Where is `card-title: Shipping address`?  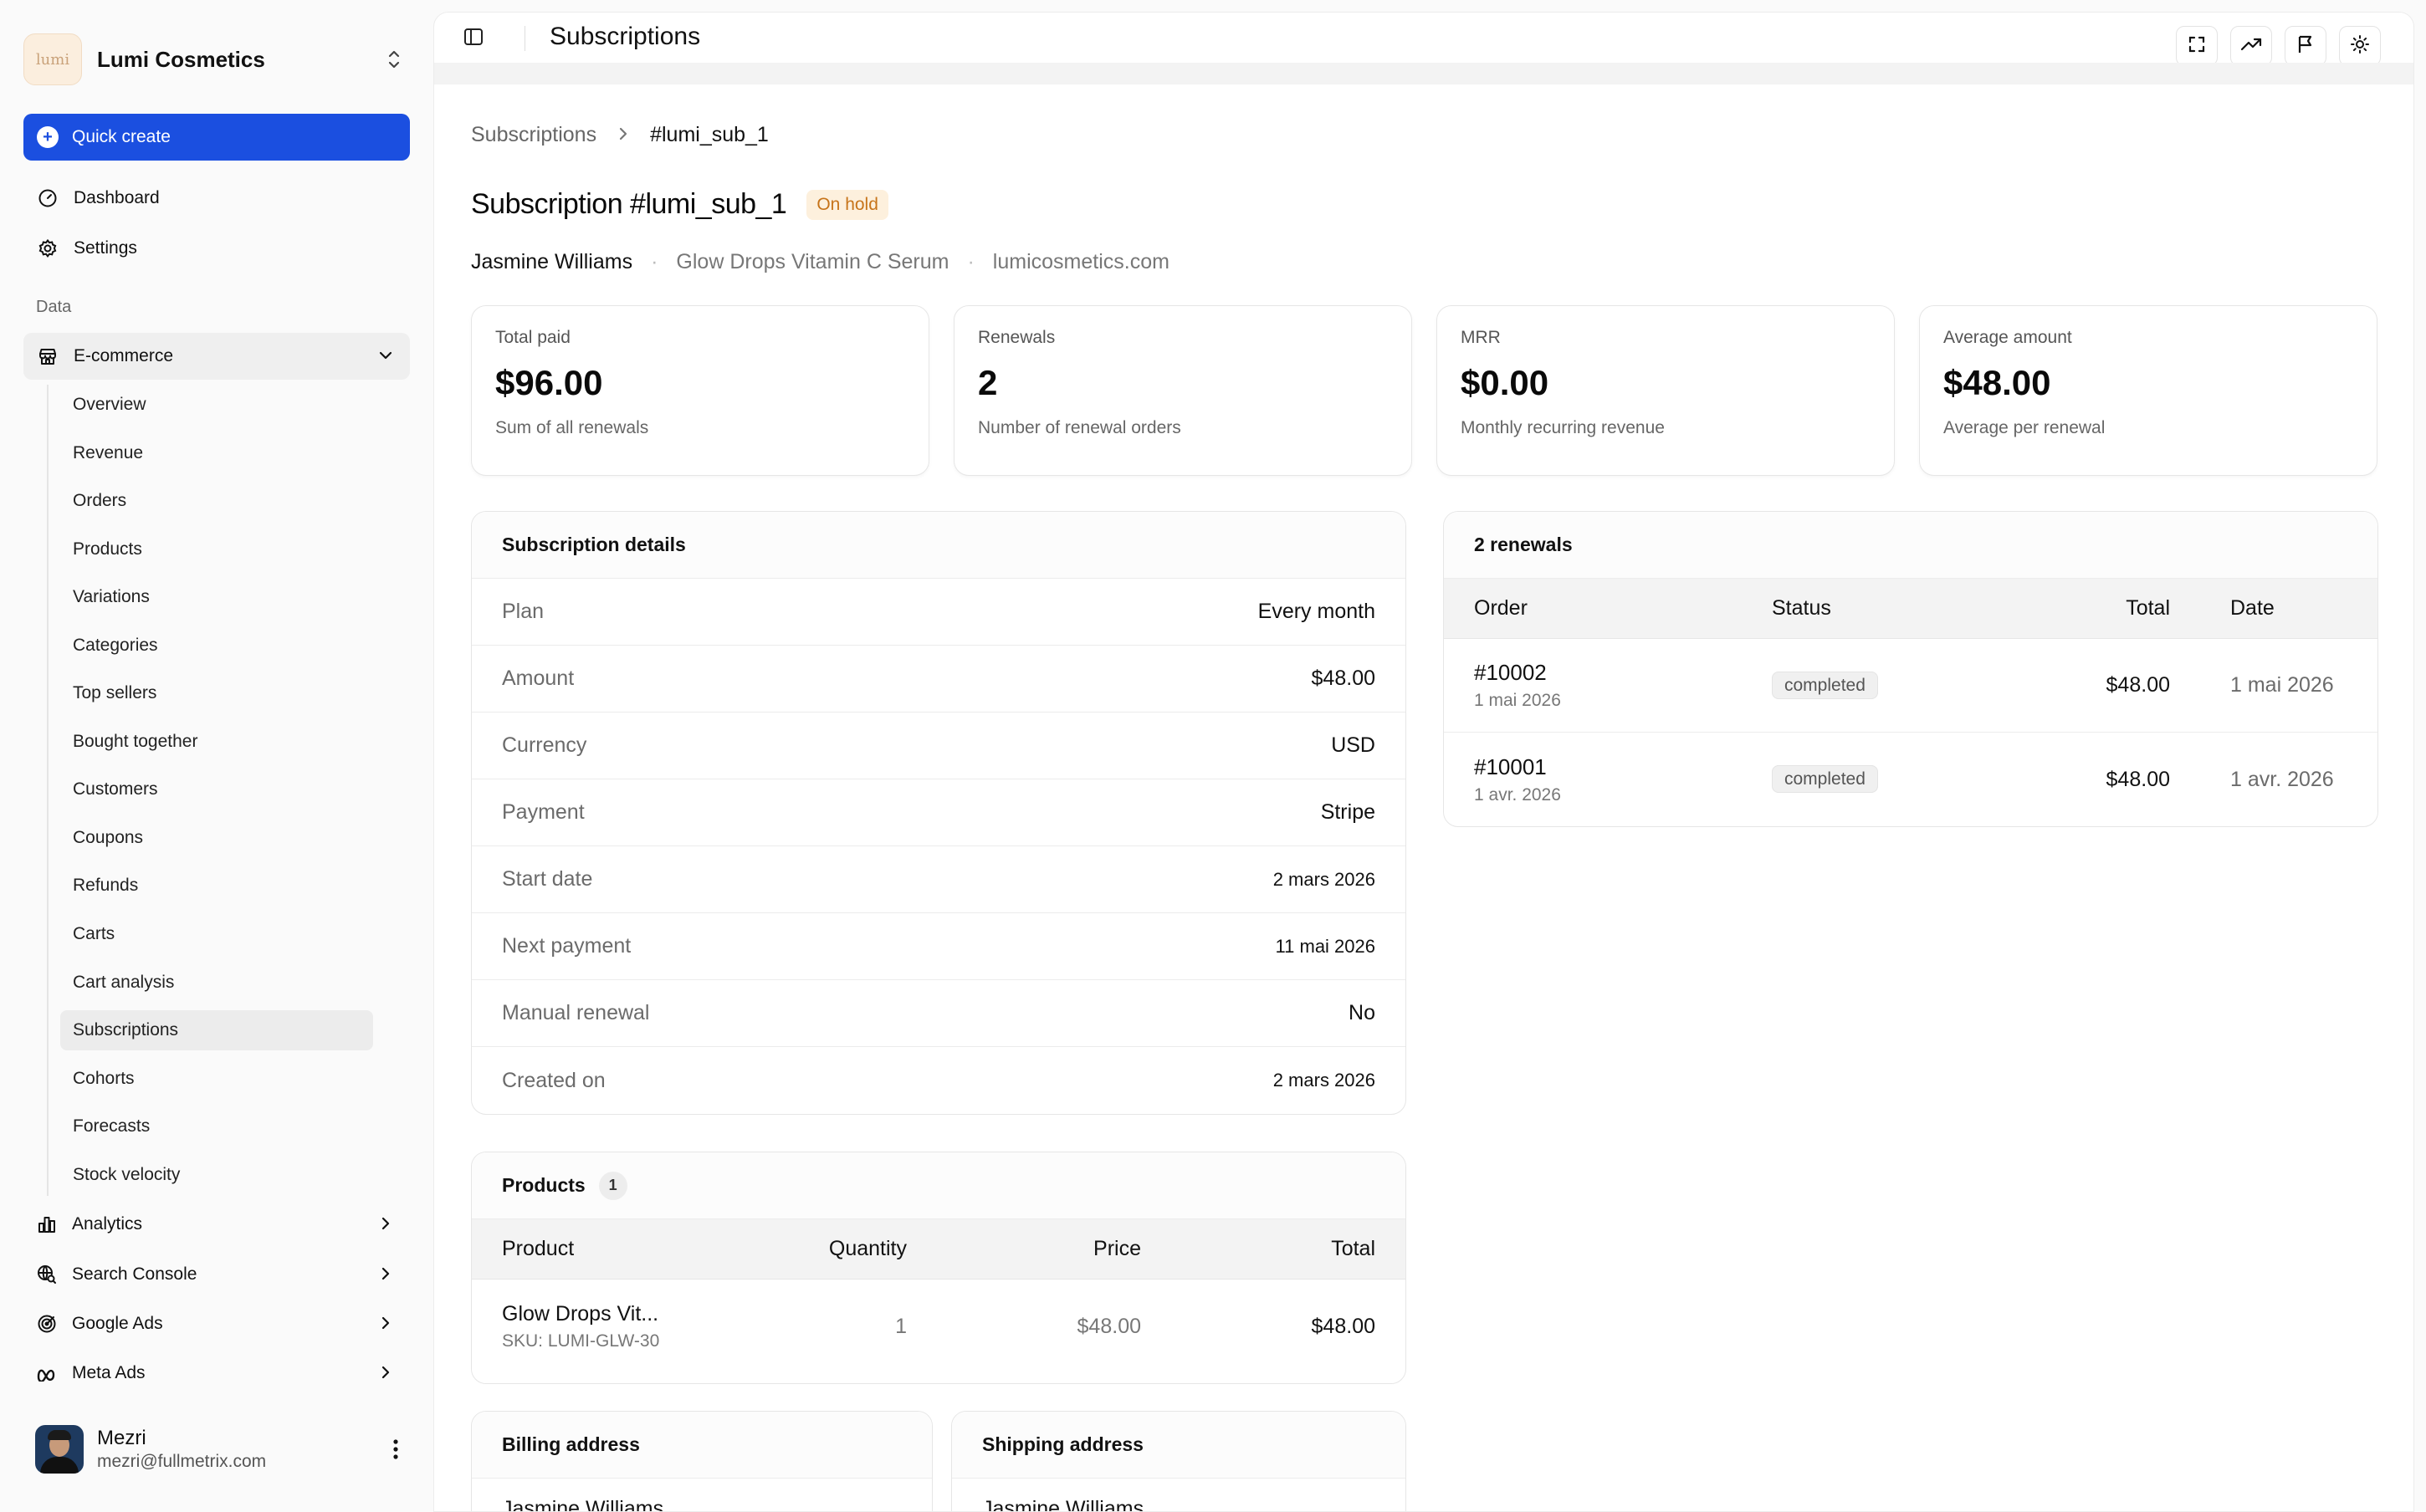 card-title: Shipping address is located at coordinates (1178, 1445).